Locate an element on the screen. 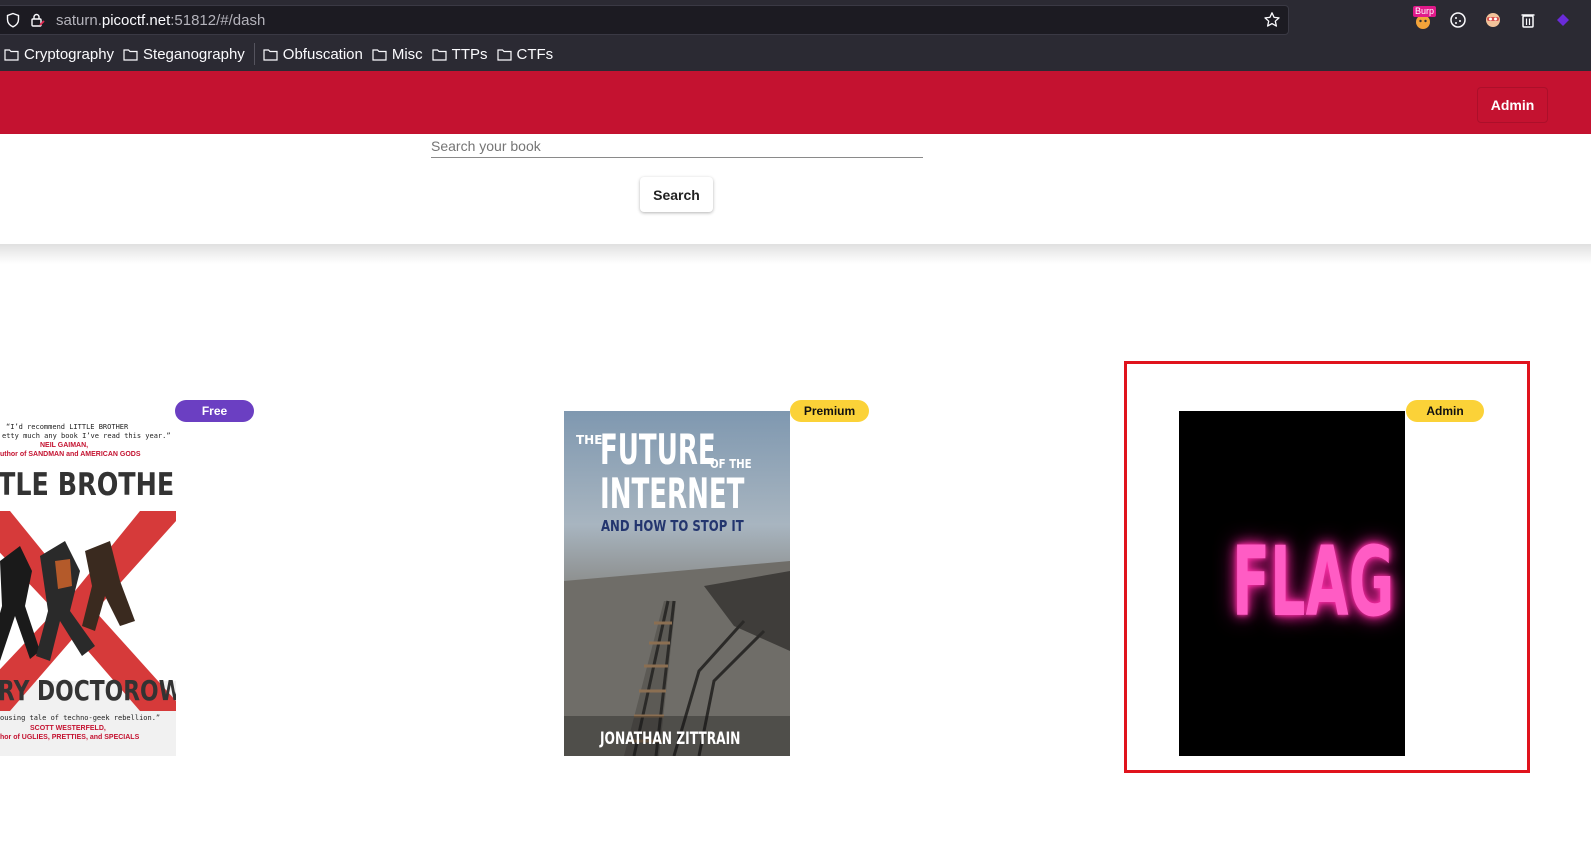  app-header: Admin is located at coordinates (795, 102).